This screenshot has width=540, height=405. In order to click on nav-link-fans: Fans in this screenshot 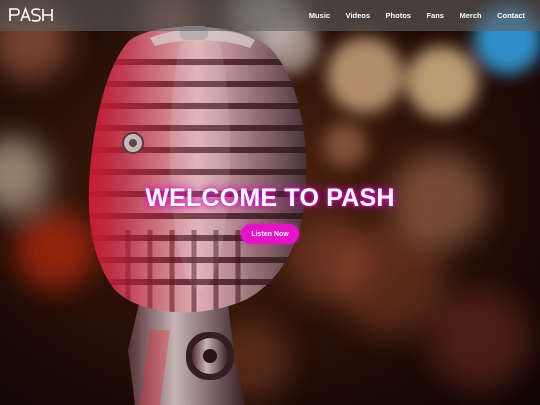, I will do `click(435, 15)`.